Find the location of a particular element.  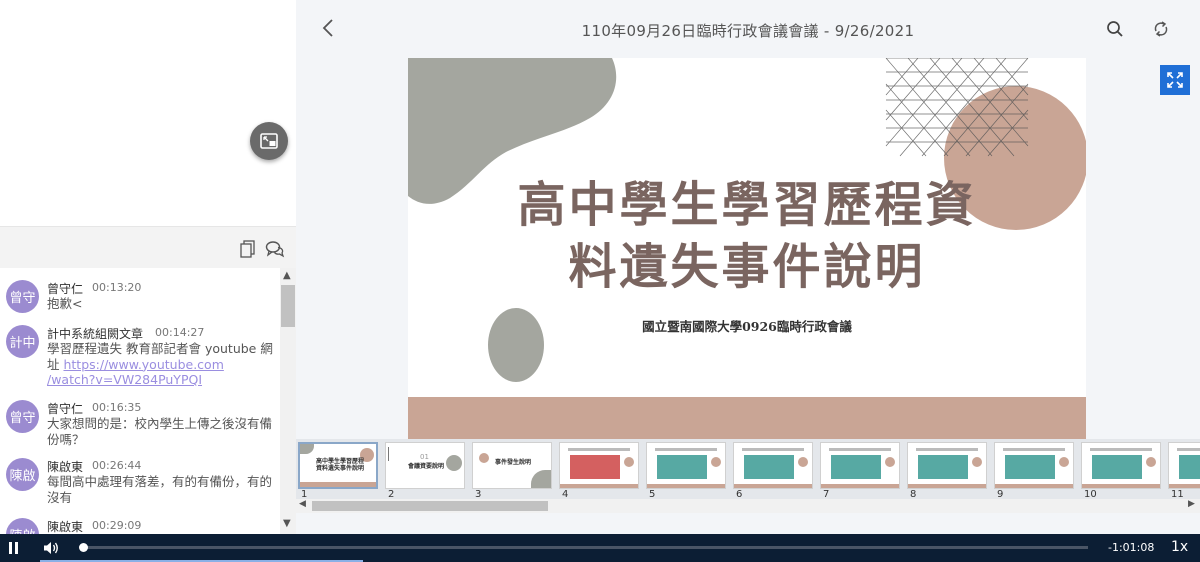

scroll-down-icon: ▼ is located at coordinates (287, 523).